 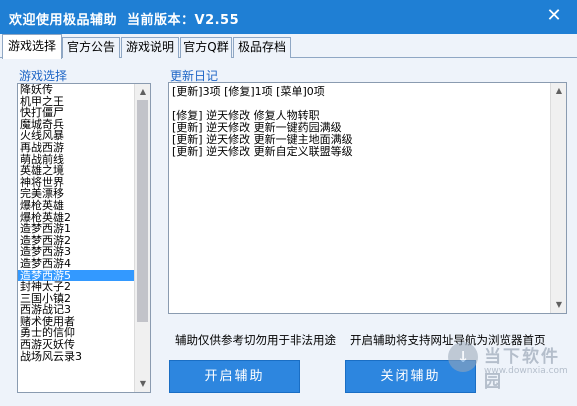 What do you see at coordinates (448, 340) in the screenshot?
I see `homepage-notice: 开启辅助将支持网址导航为浏览器首页` at bounding box center [448, 340].